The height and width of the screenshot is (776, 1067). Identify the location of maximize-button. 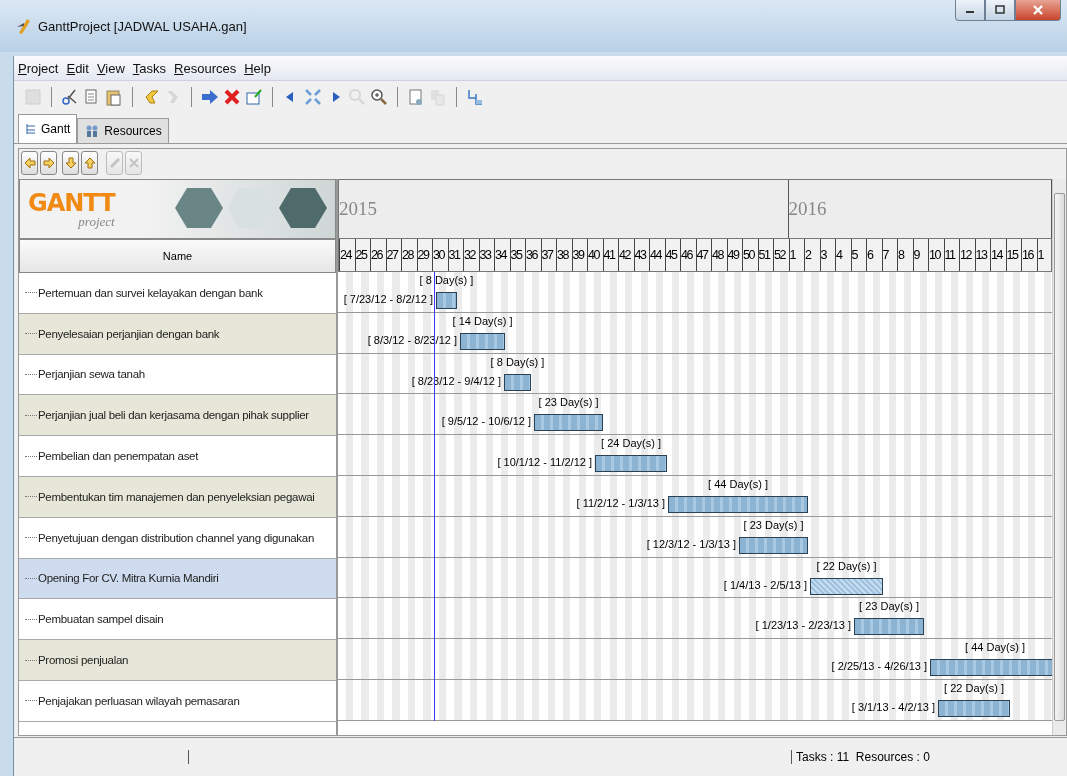
(1000, 10).